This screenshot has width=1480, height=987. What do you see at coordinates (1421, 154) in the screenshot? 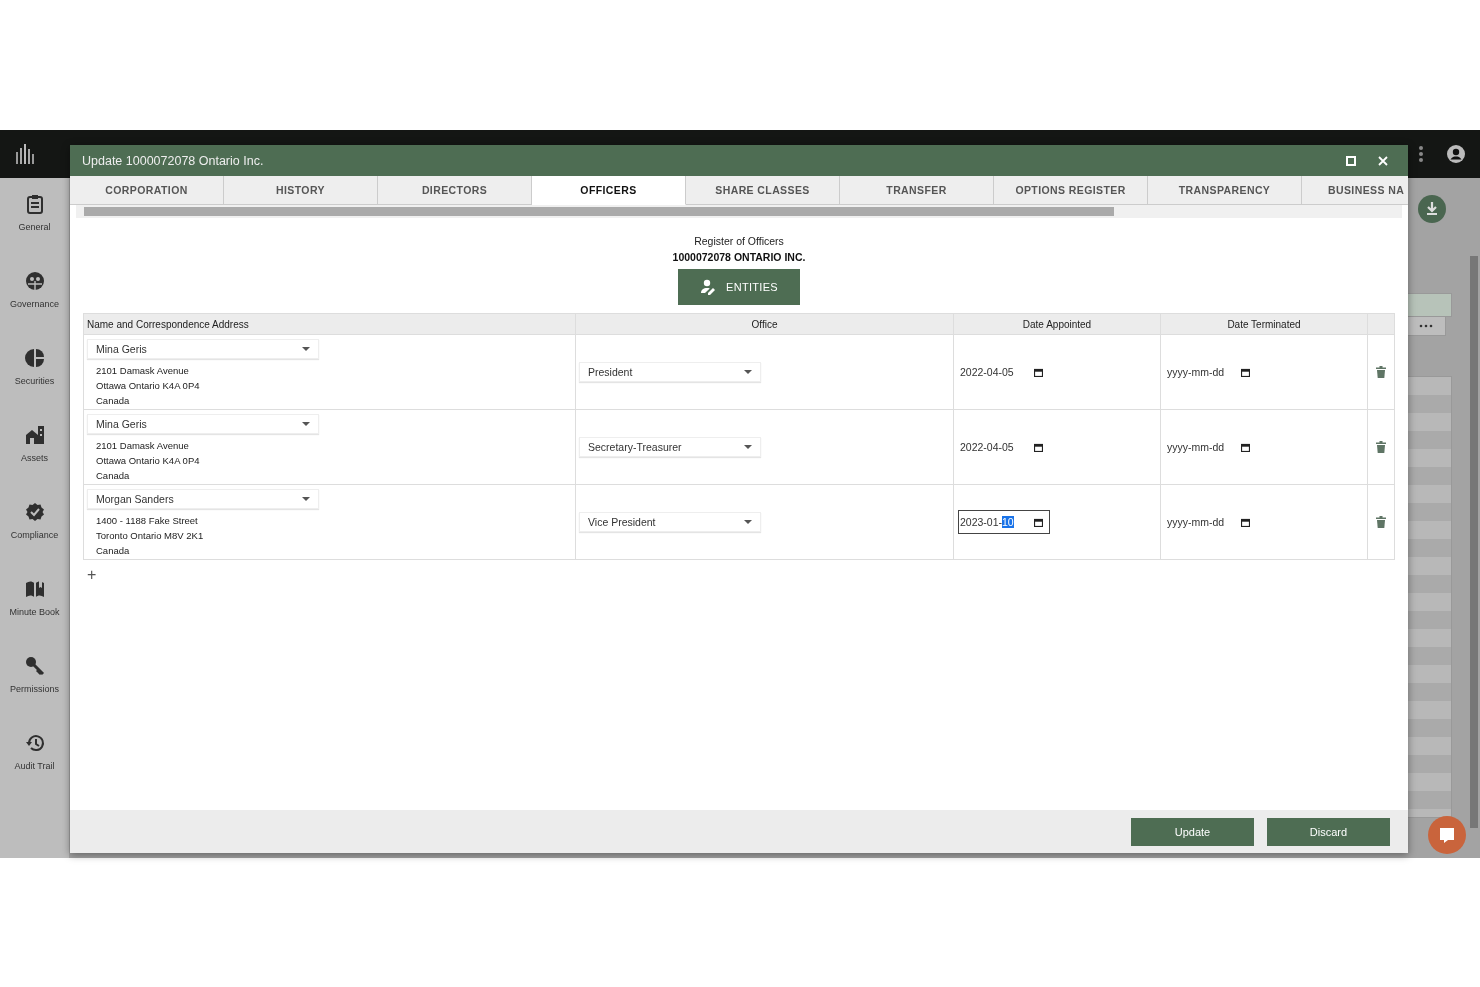
I see `more-icon` at bounding box center [1421, 154].